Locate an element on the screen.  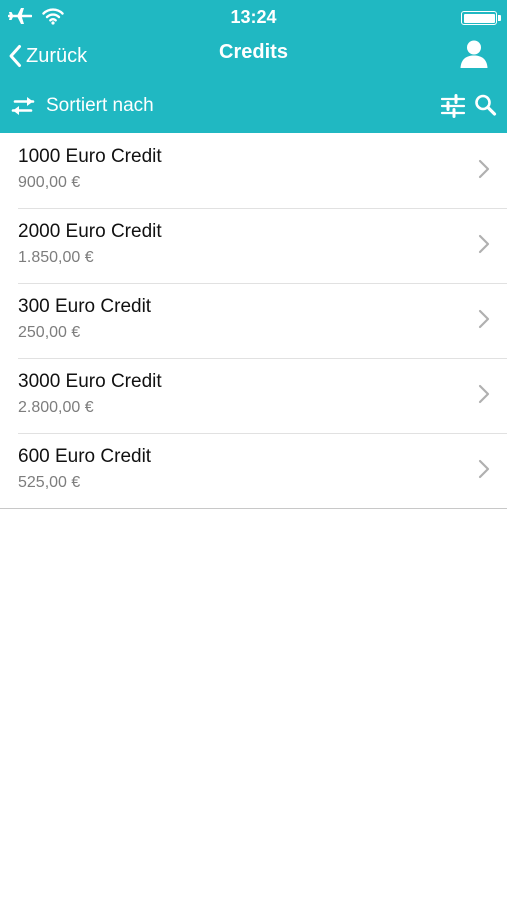
list-item: 2000 Euro Credit 1.850,00 € is located at coordinates (253, 245).